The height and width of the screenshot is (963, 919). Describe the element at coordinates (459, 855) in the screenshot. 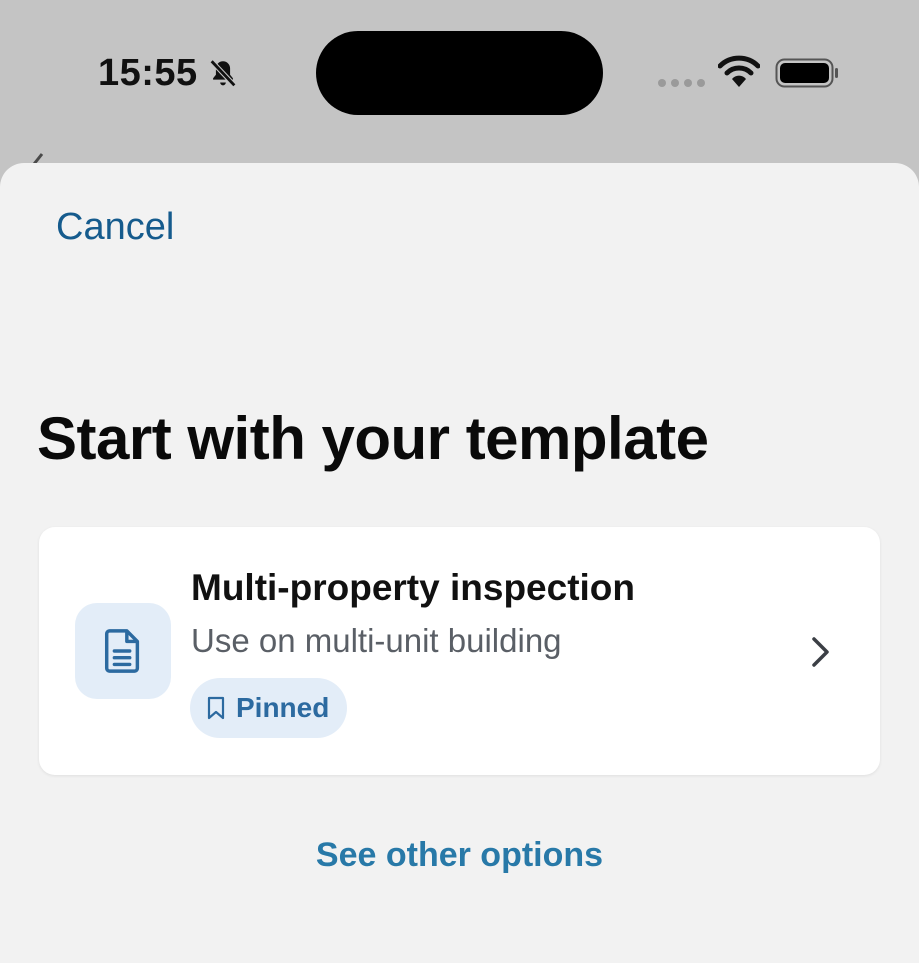

I see `see-other-options-link: See other options` at that location.